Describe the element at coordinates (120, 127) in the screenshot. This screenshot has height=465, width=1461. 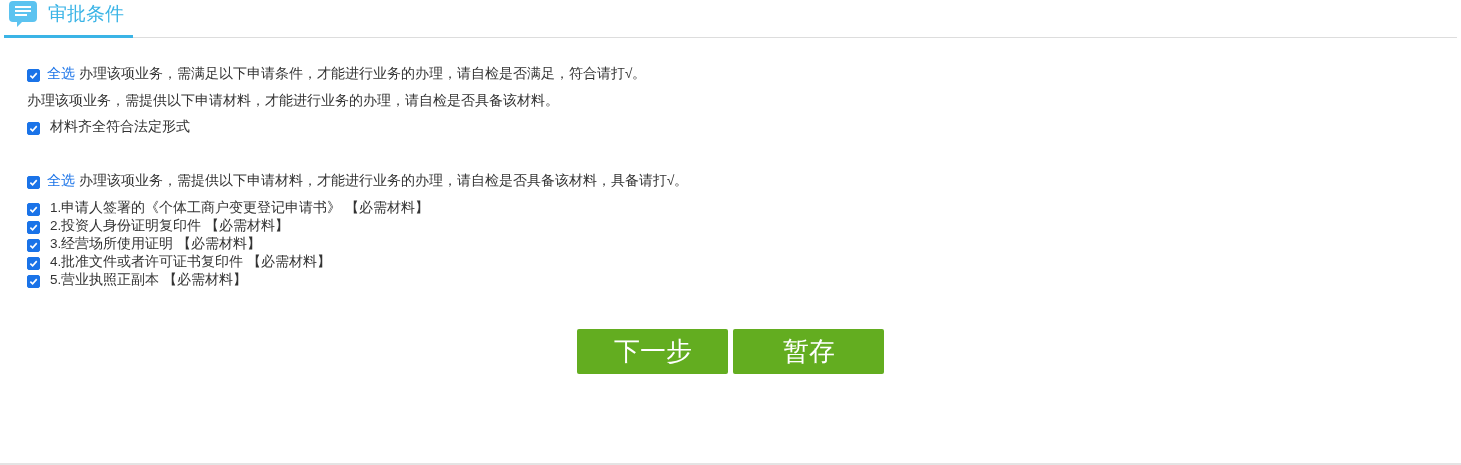
I see `material-label: 材料齐全符合法定形式` at that location.